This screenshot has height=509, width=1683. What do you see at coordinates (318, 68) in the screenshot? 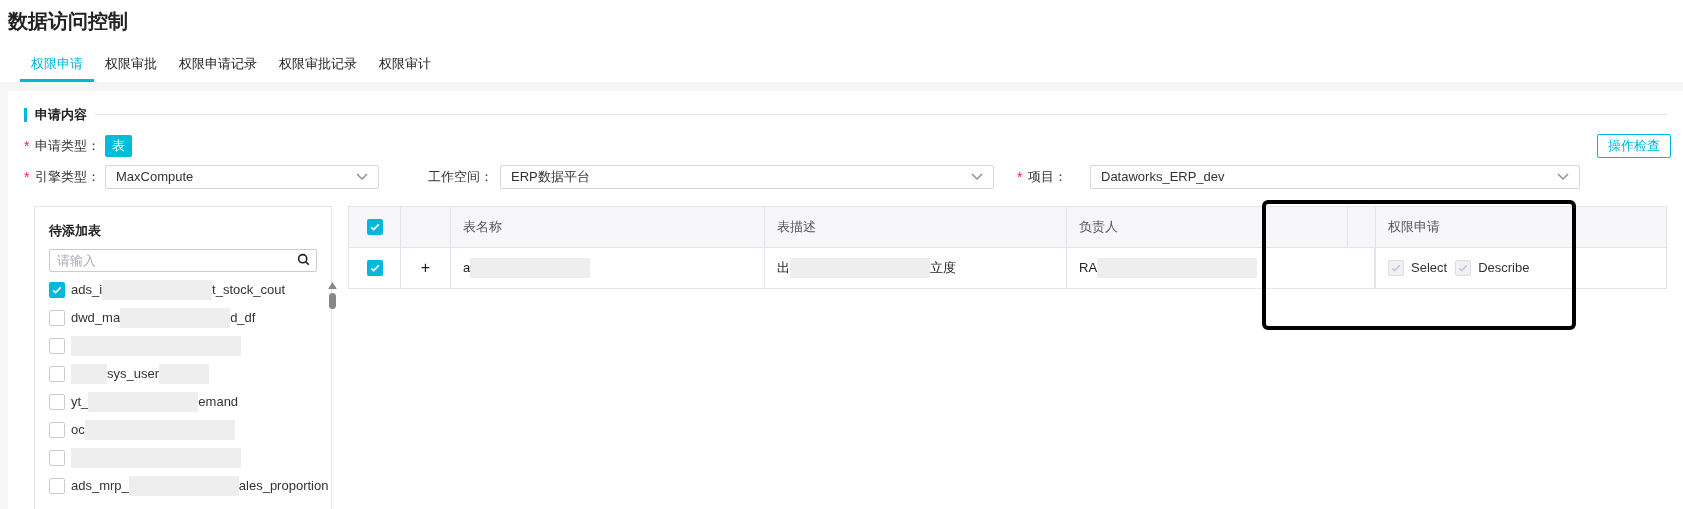
I see `tab: 权限审批记录` at bounding box center [318, 68].